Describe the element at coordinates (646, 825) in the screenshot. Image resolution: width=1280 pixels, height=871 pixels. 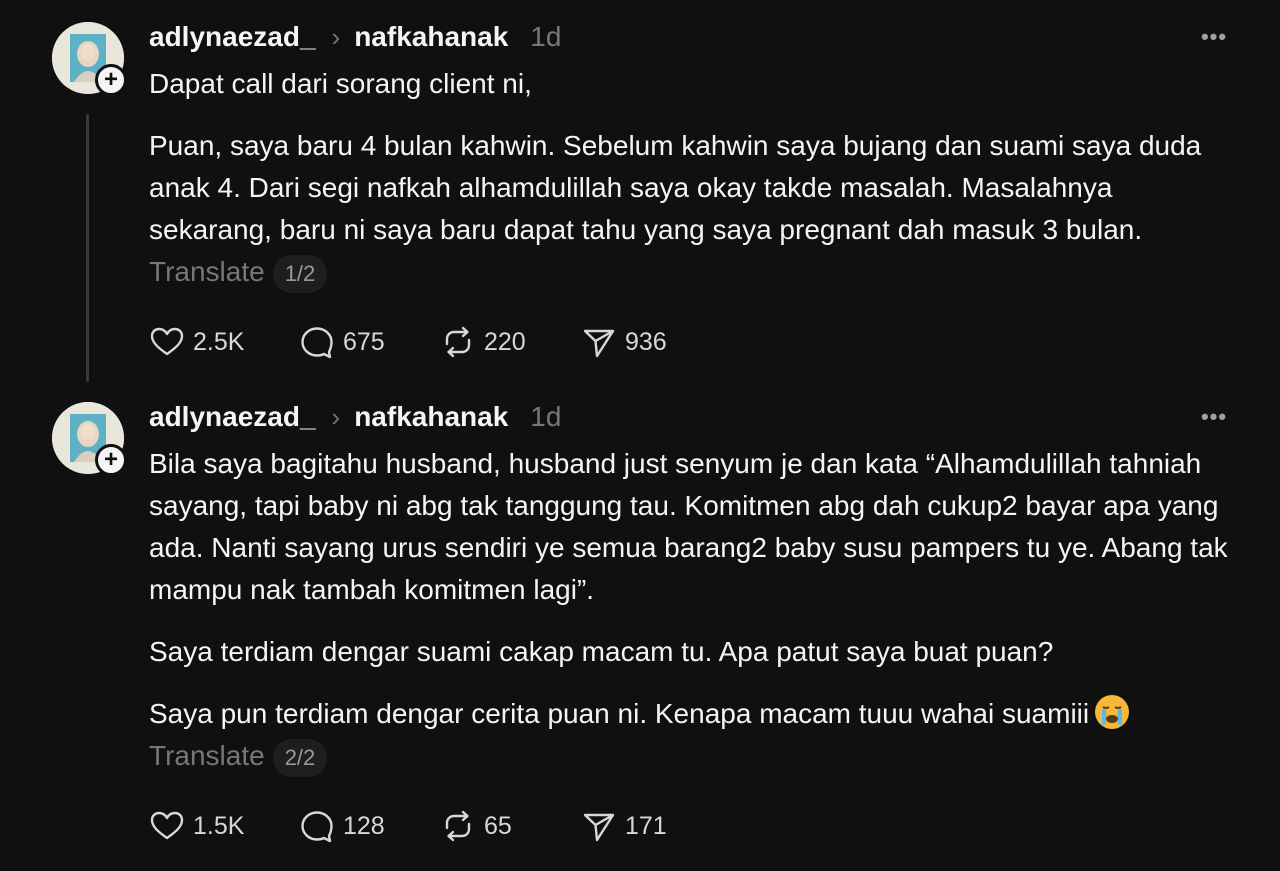
I see `share-count: 171` at that location.